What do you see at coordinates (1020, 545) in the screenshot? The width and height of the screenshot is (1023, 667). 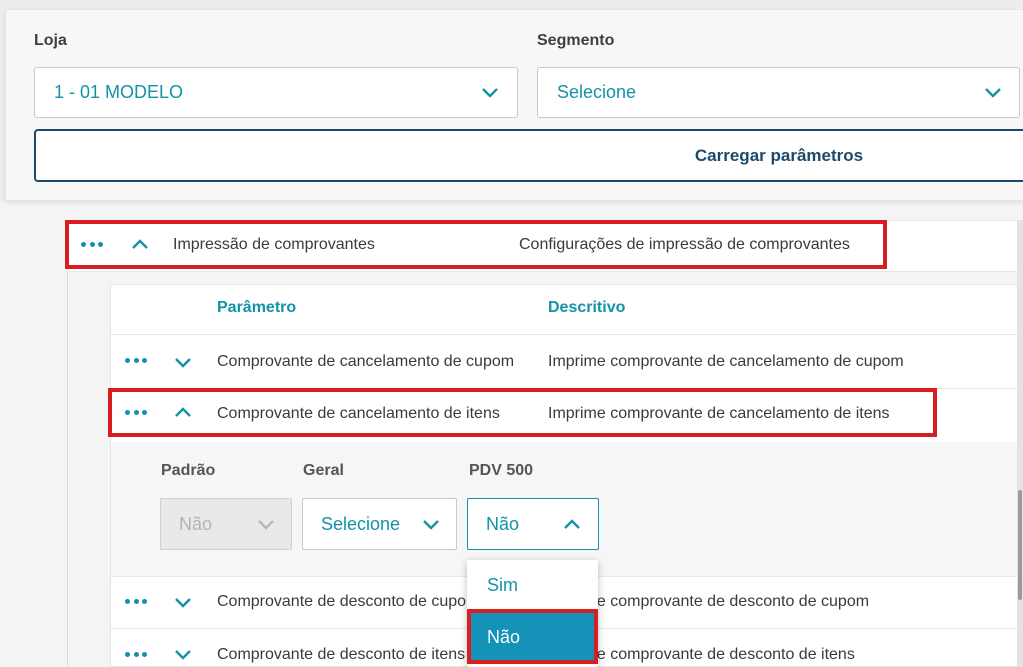 I see `scrollbar-thumb` at bounding box center [1020, 545].